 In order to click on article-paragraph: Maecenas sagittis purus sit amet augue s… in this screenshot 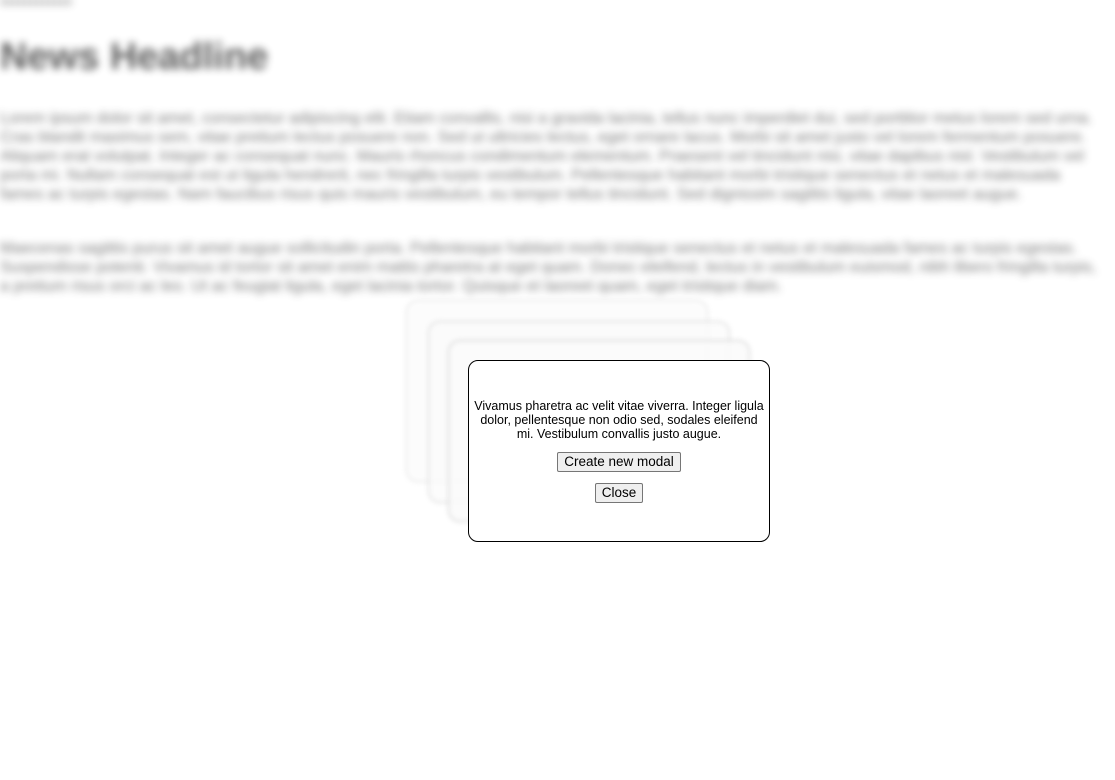, I will do `click(548, 267)`.